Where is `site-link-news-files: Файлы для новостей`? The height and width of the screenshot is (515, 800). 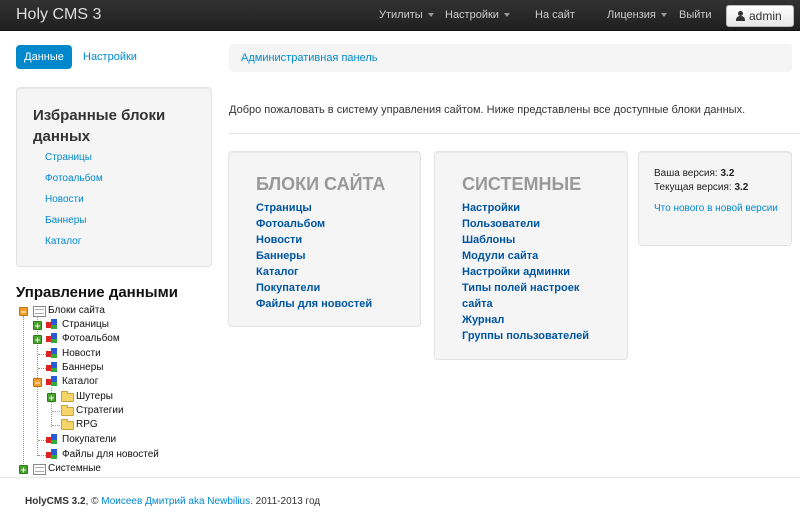 site-link-news-files: Файлы для новостей is located at coordinates (314, 304).